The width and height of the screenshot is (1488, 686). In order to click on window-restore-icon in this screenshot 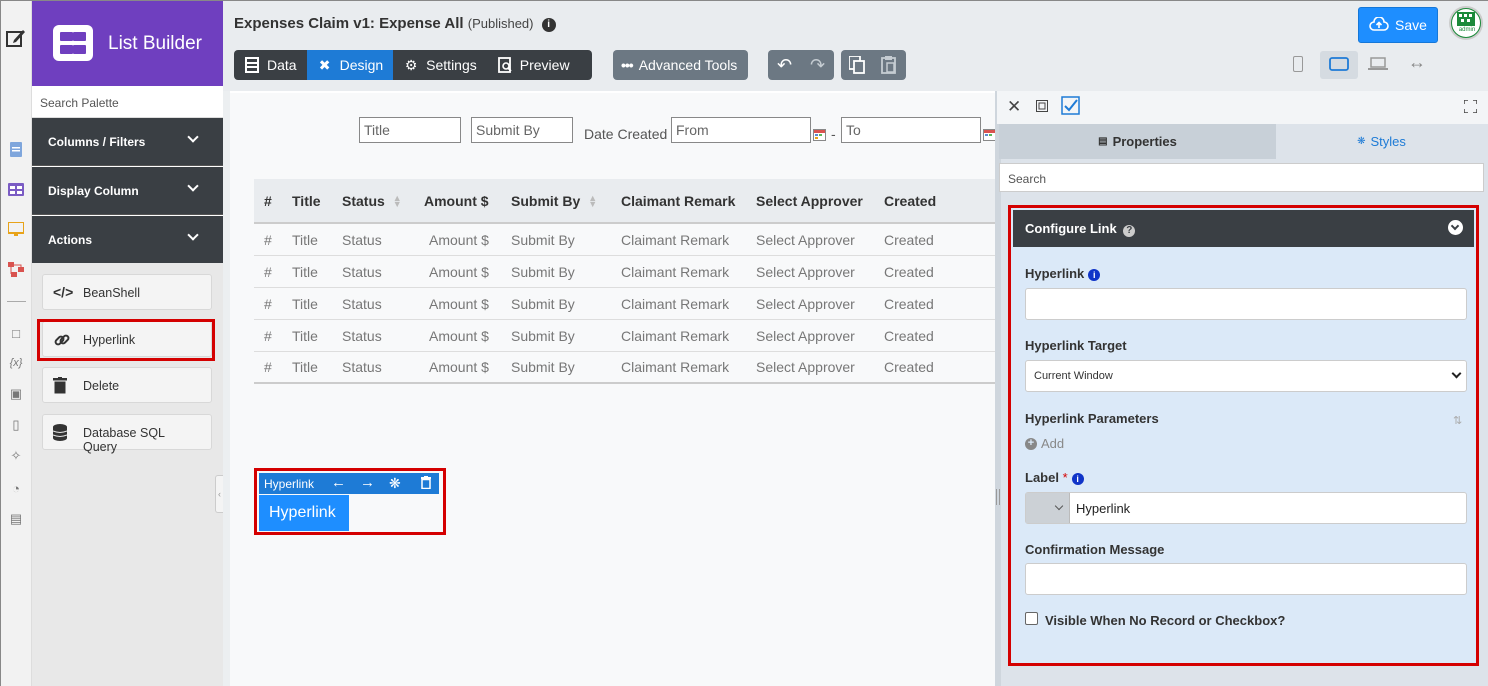, I will do `click(1042, 107)`.